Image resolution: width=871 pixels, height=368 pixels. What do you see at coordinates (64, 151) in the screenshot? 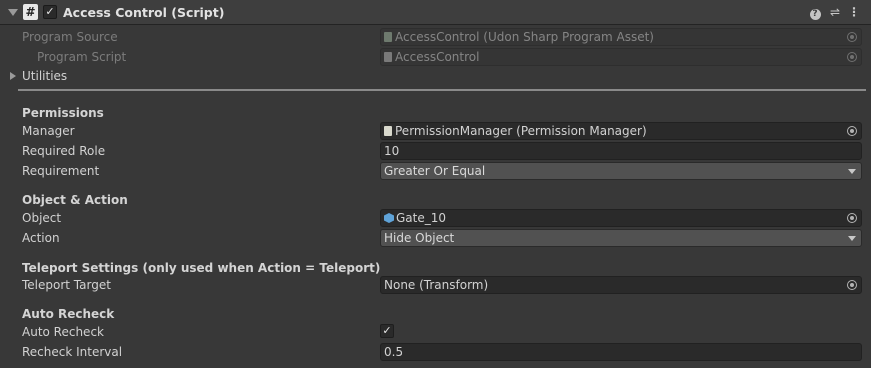
I see `required-role-label: Required Role` at bounding box center [64, 151].